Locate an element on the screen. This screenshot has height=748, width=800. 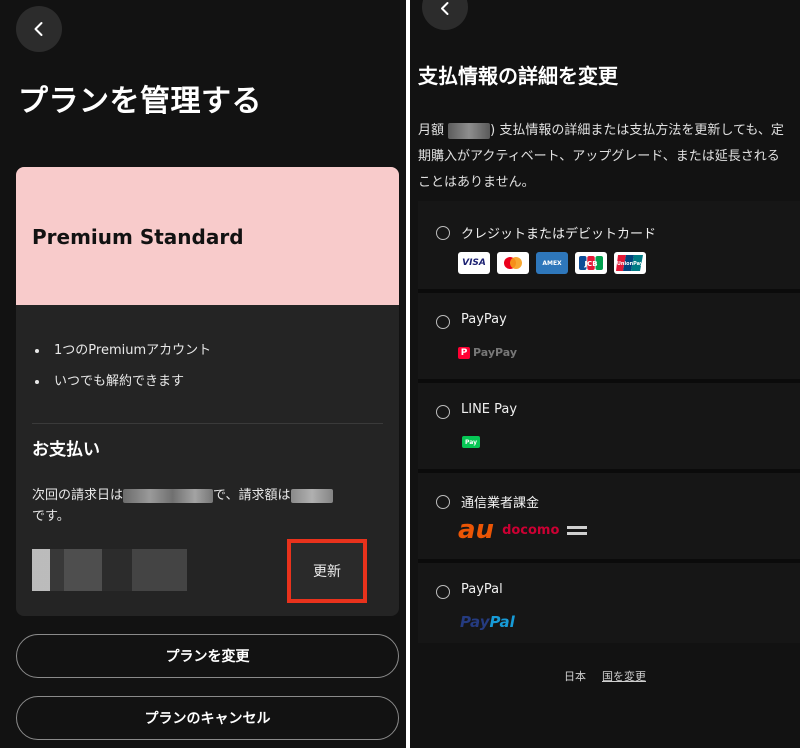
divider is located at coordinates (207, 423).